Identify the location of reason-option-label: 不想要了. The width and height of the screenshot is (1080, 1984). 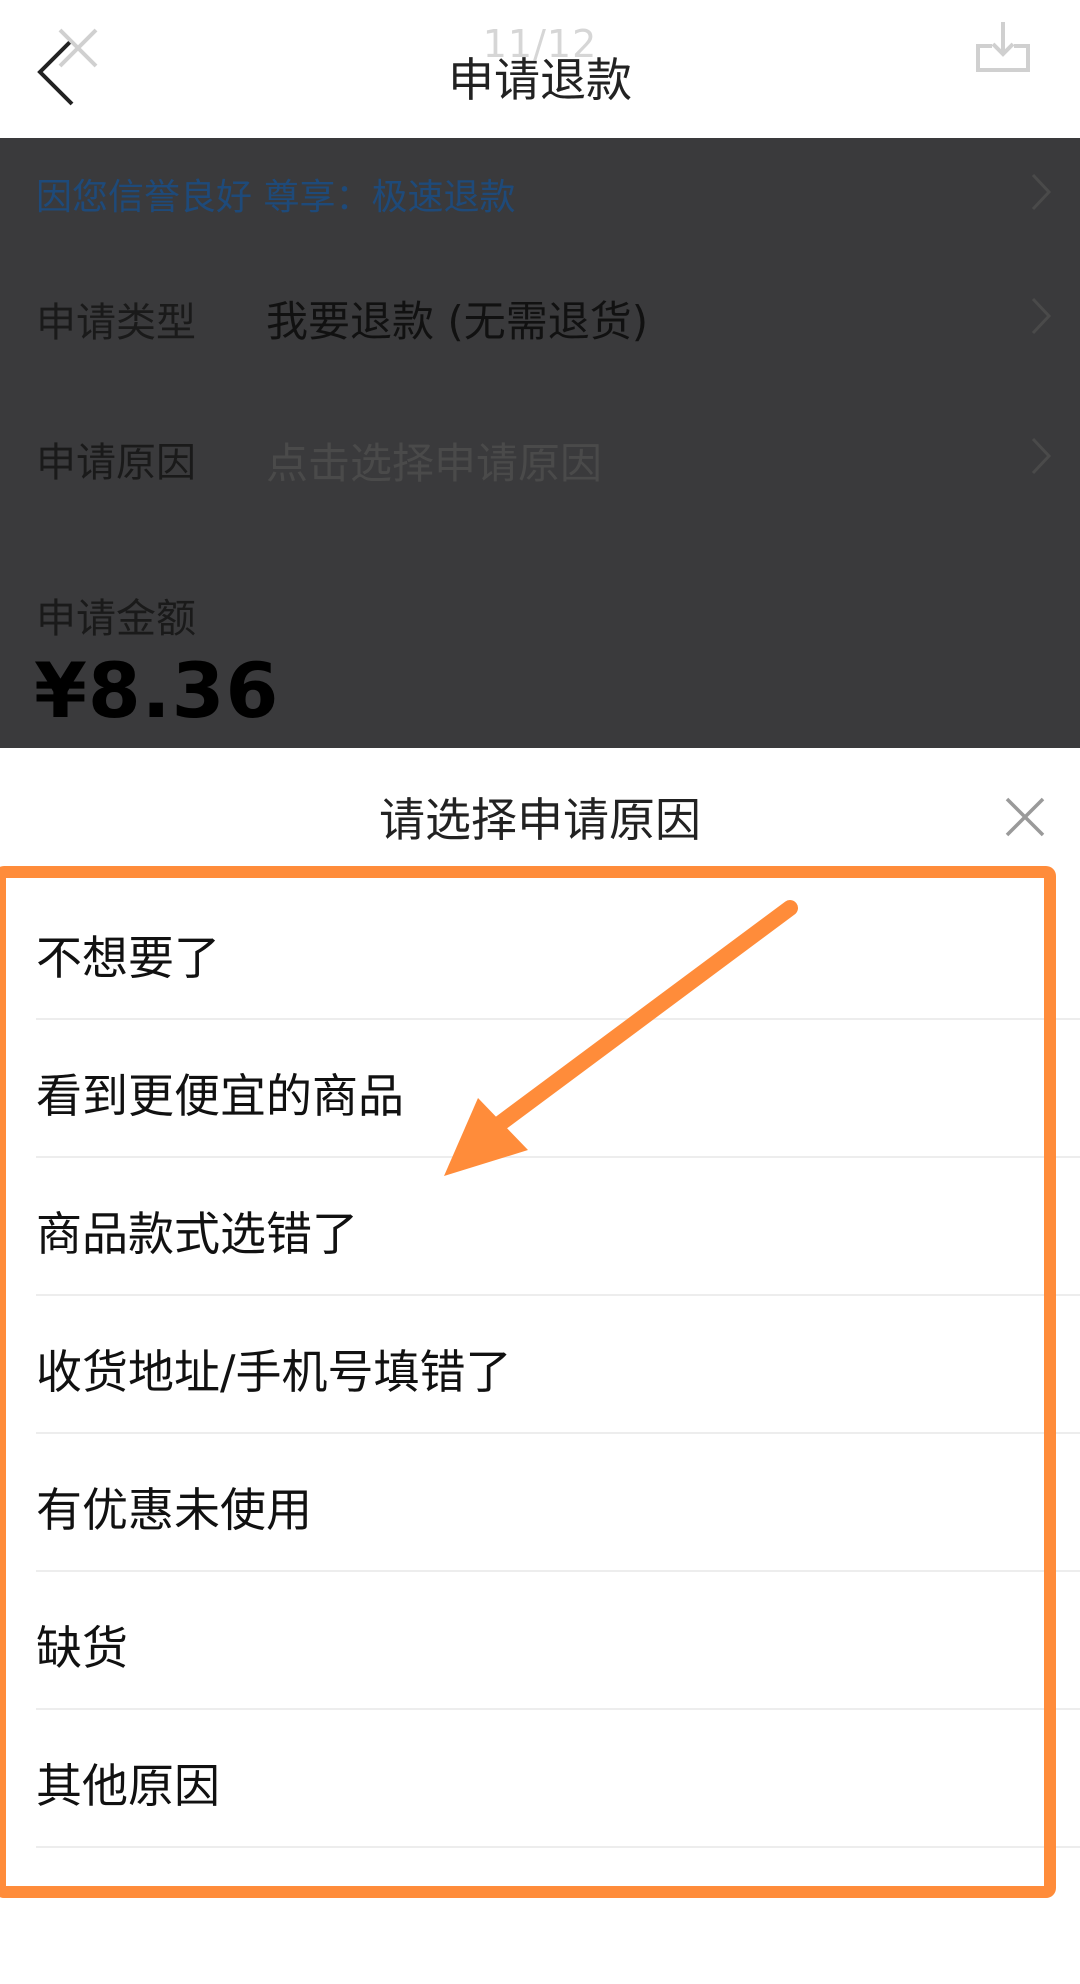
(128, 958).